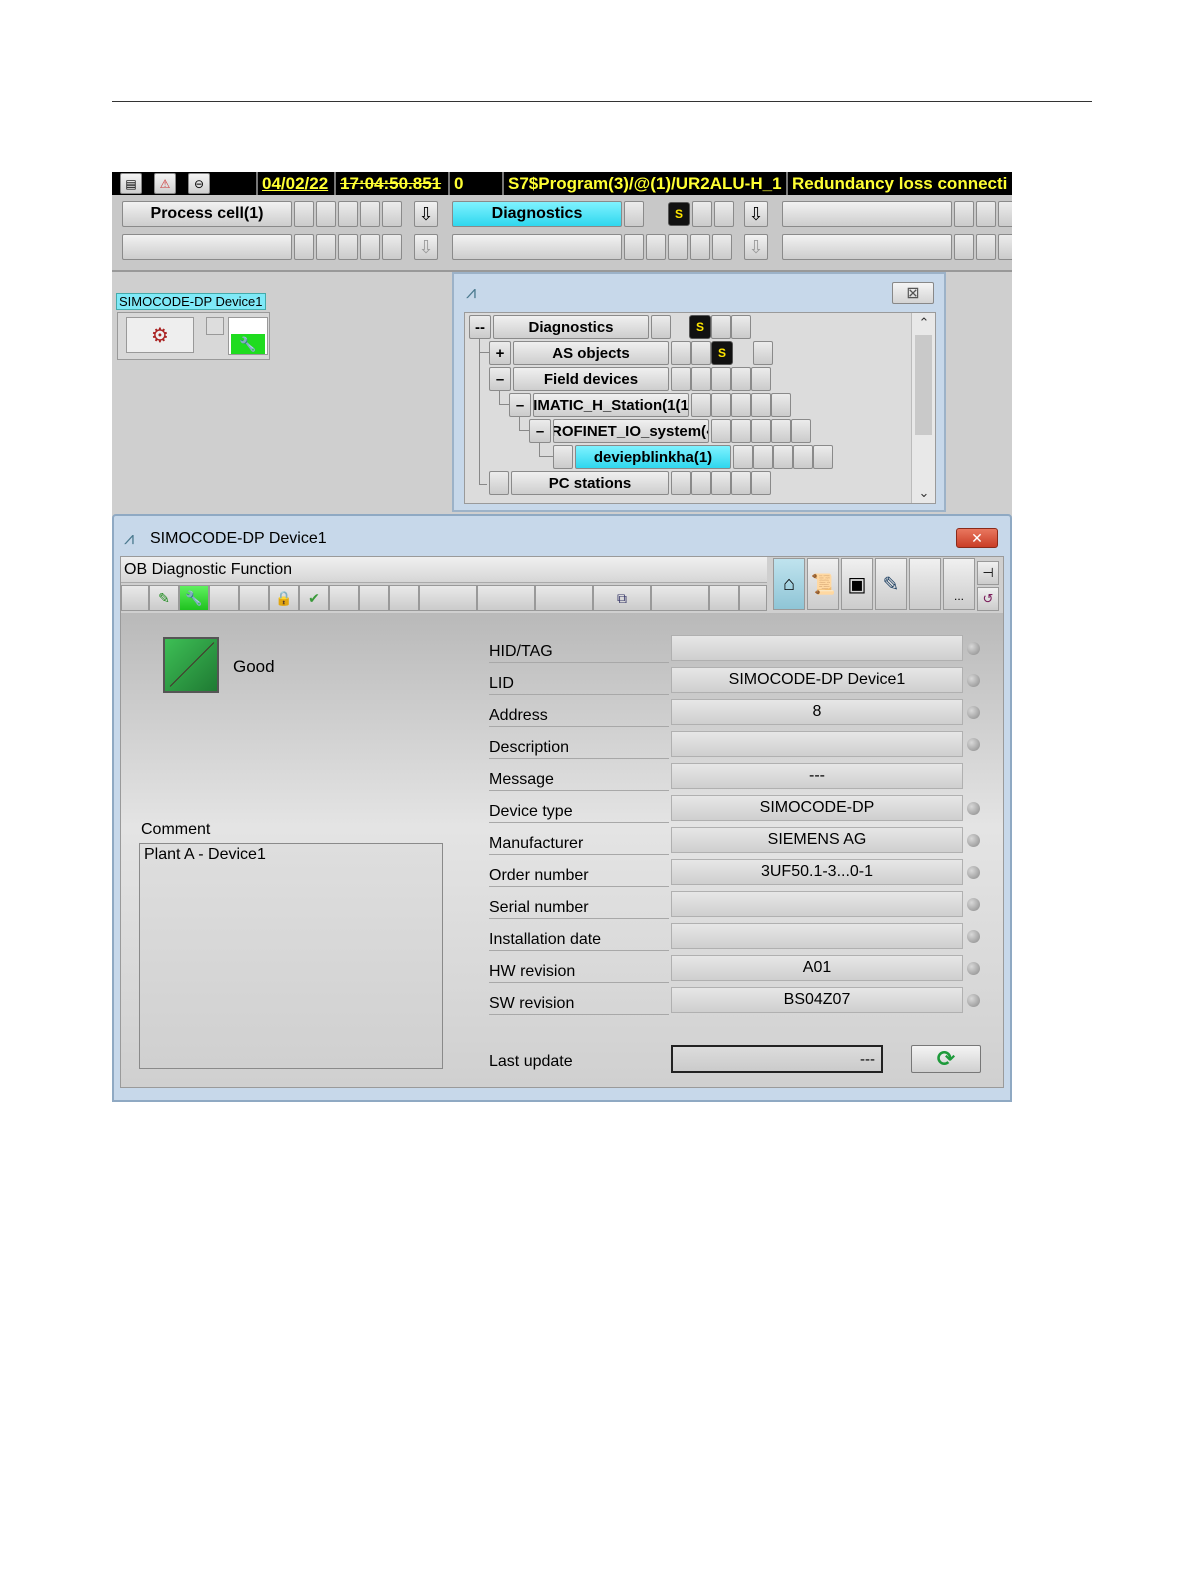 This screenshot has width=1191, height=1587. I want to click on param-value, so click(817, 648).